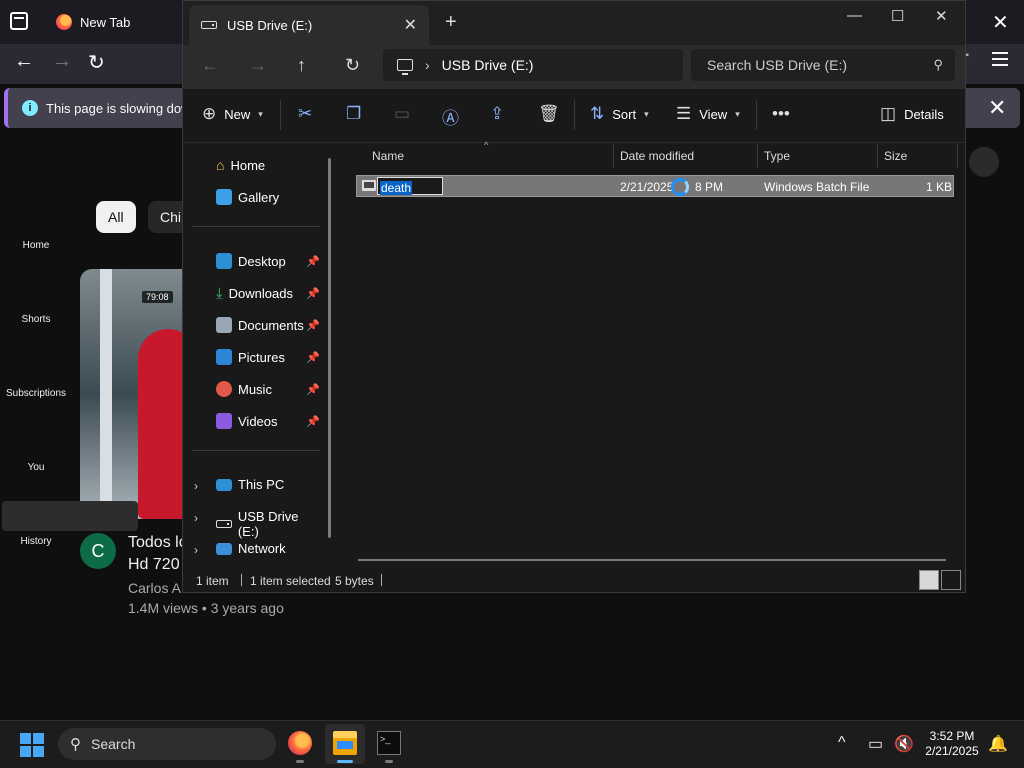  Describe the element at coordinates (402, 114) in the screenshot. I see `paste-button: ▭` at that location.